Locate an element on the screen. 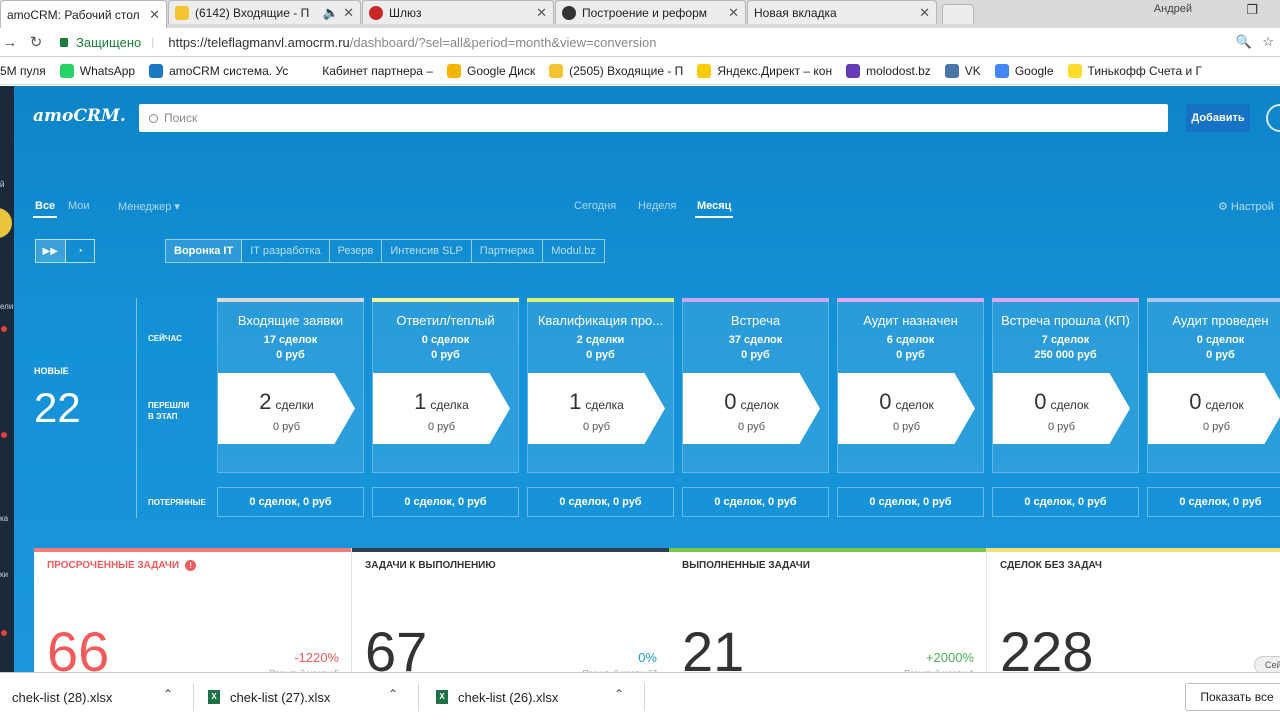 The image size is (1280, 720). row-label-now: СЕЙЧАС is located at coordinates (165, 338).